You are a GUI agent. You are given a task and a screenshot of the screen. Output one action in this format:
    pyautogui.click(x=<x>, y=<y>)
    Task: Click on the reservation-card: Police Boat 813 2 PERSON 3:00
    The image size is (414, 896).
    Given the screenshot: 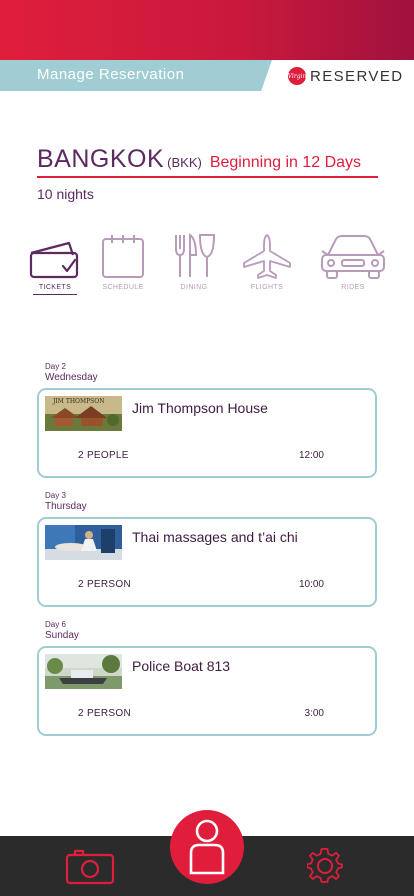 What is the action you would take?
    pyautogui.click(x=207, y=691)
    